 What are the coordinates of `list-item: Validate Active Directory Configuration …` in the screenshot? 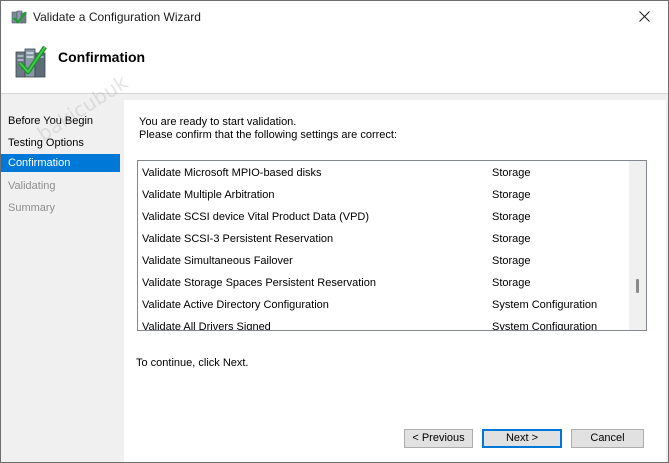 It's located at (383, 305).